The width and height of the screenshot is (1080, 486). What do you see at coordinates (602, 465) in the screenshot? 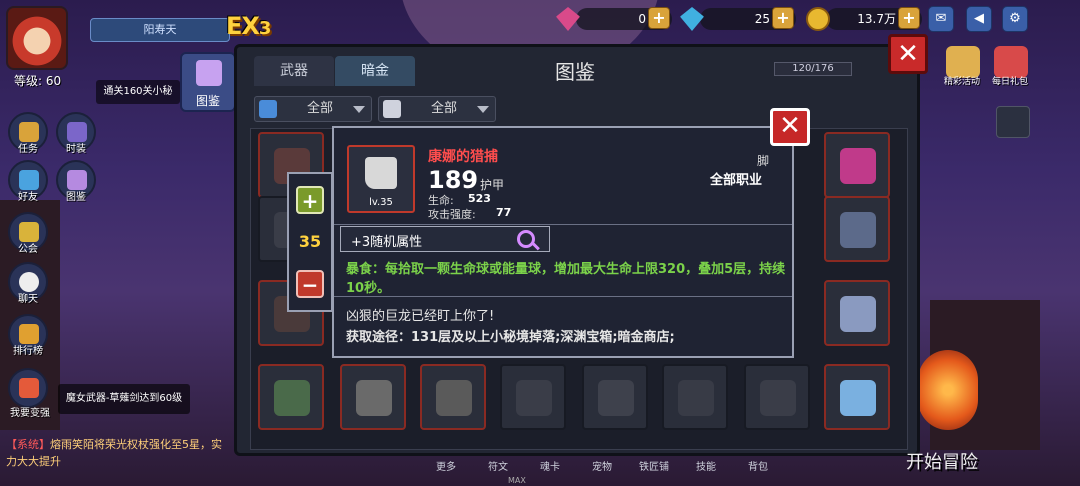
I see `nav-pet: 宠物` at bounding box center [602, 465].